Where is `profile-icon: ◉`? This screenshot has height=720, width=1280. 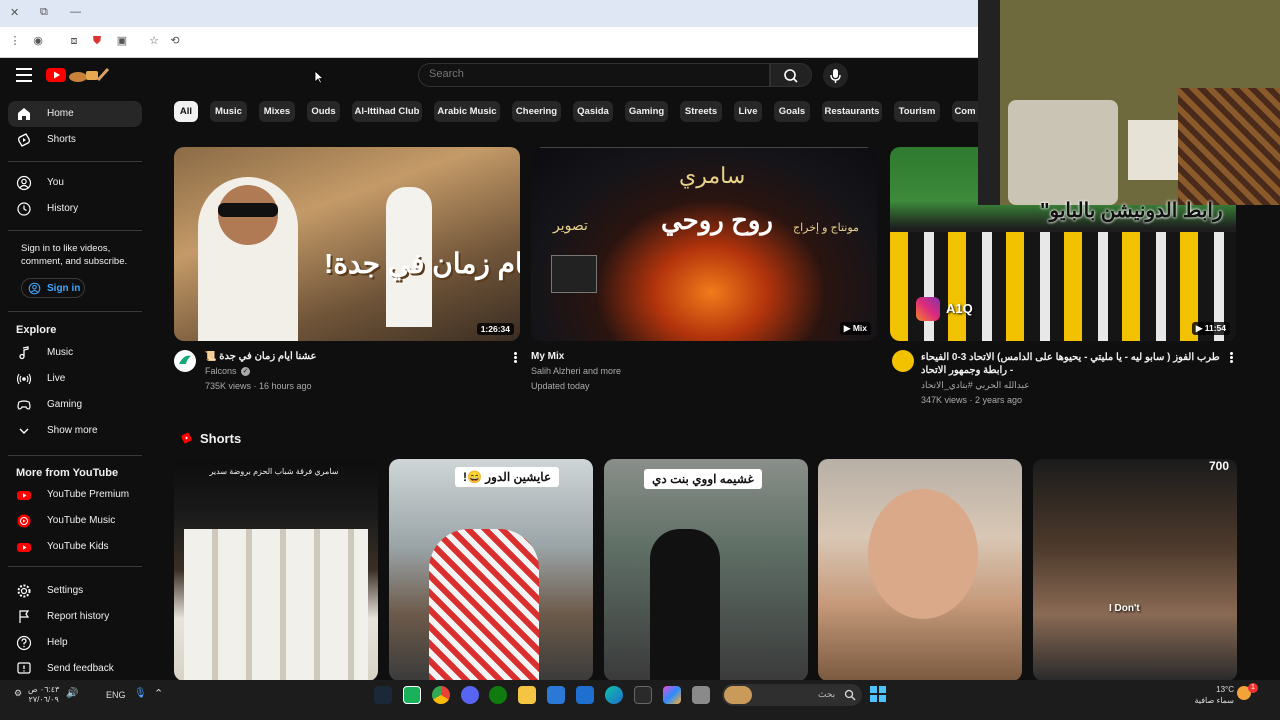 profile-icon: ◉ is located at coordinates (38, 41).